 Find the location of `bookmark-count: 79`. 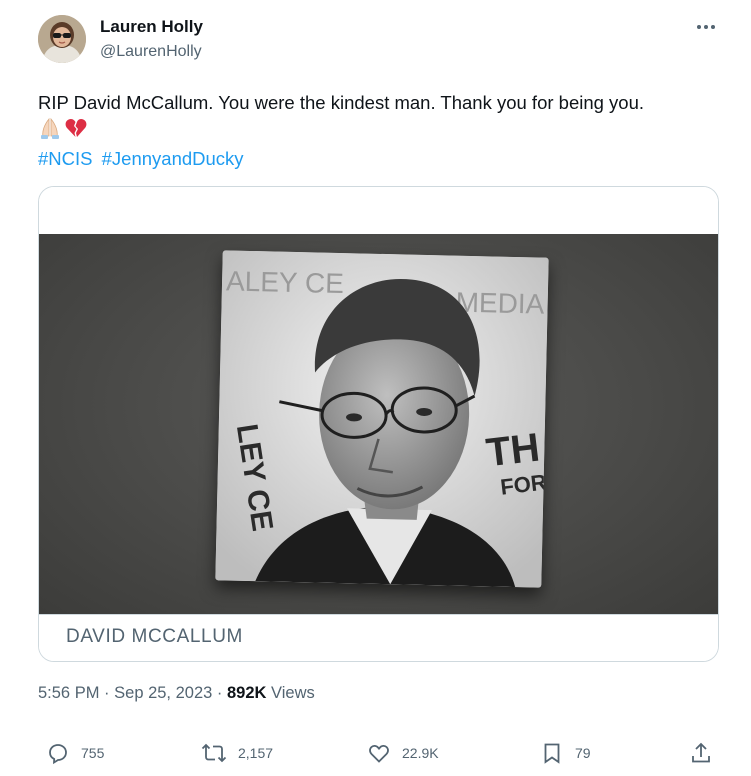

bookmark-count: 79 is located at coordinates (583, 753).